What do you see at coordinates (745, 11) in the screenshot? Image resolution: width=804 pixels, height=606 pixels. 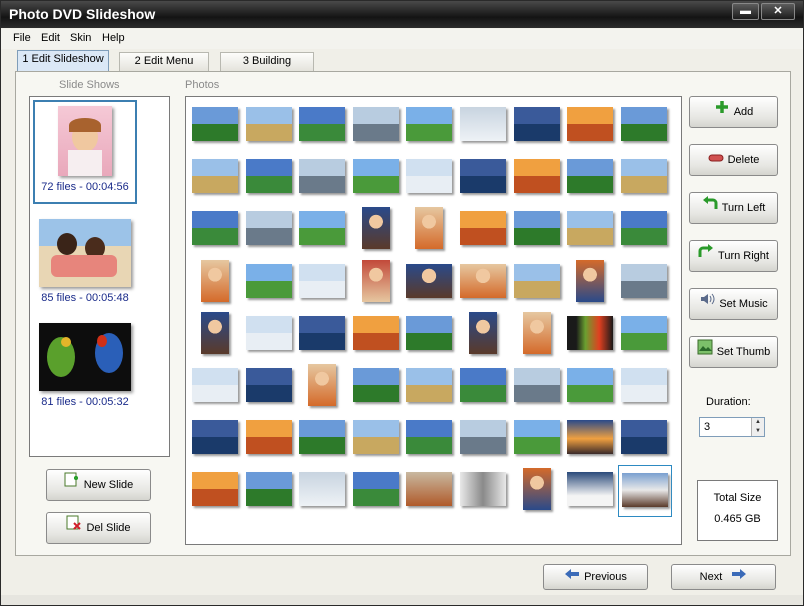 I see `minimize-button: ▬` at bounding box center [745, 11].